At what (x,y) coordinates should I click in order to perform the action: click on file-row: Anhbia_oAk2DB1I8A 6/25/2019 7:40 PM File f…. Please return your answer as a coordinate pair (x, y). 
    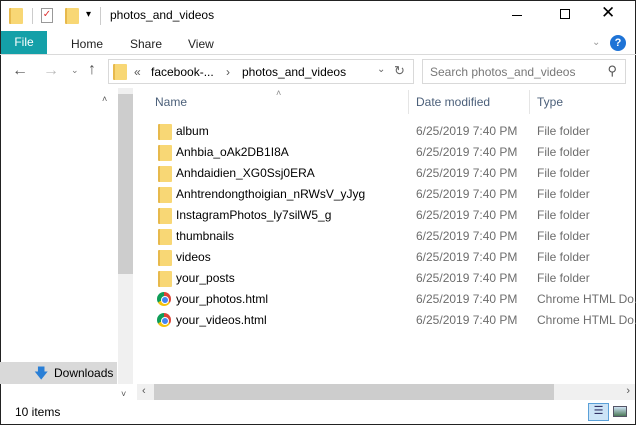
    Looking at the image, I should click on (395, 152).